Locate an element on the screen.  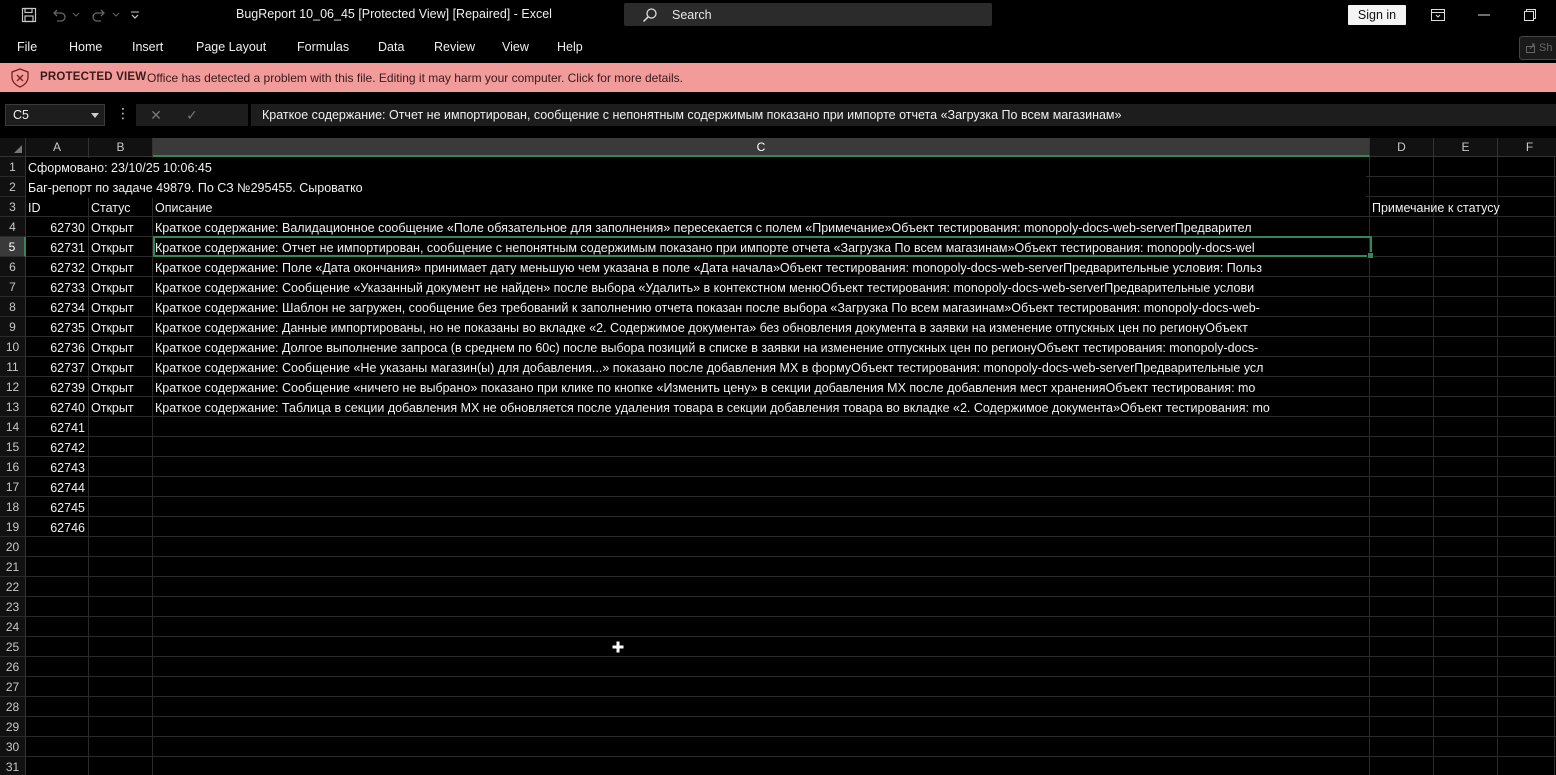
row-header-9: 9 is located at coordinates (13, 327).